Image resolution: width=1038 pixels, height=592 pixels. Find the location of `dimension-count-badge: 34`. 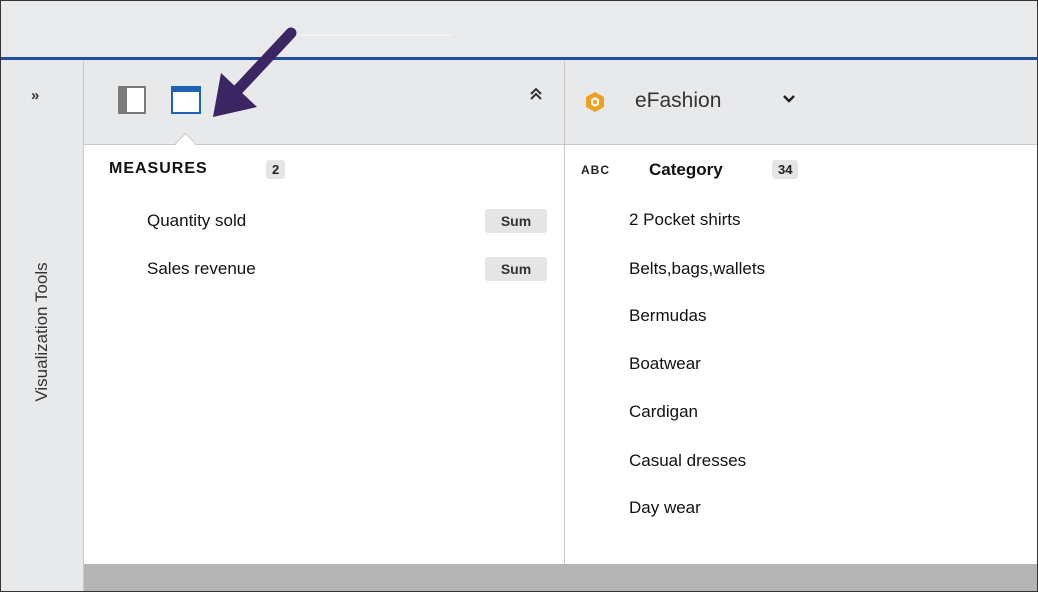

dimension-count-badge: 34 is located at coordinates (785, 169).